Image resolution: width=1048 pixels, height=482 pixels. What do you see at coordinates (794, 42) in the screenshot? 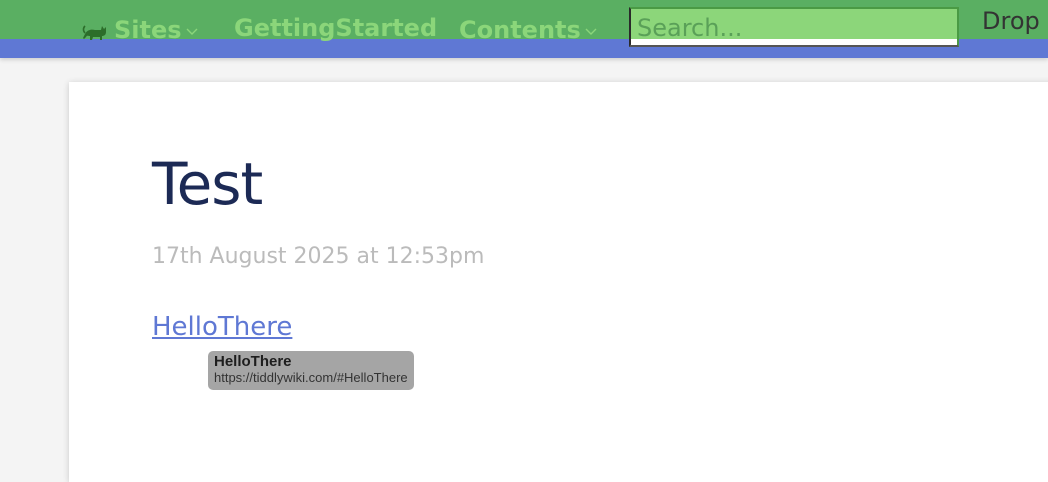
I see `search-input-underline` at bounding box center [794, 42].